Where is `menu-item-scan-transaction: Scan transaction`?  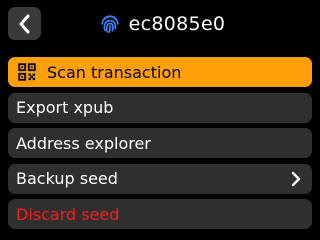 menu-item-scan-transaction: Scan transaction is located at coordinates (160, 72).